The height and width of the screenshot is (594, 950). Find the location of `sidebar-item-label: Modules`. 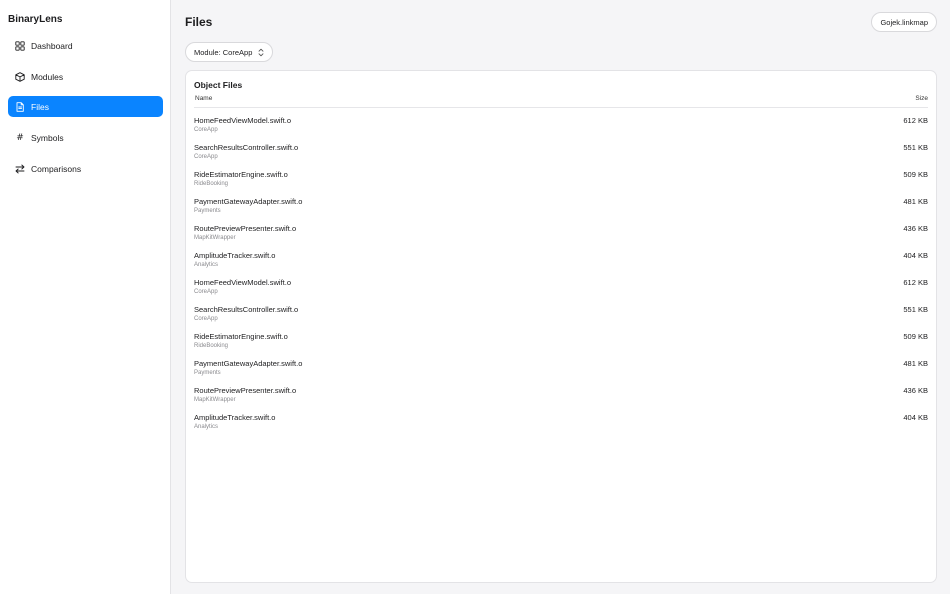

sidebar-item-label: Modules is located at coordinates (47, 76).